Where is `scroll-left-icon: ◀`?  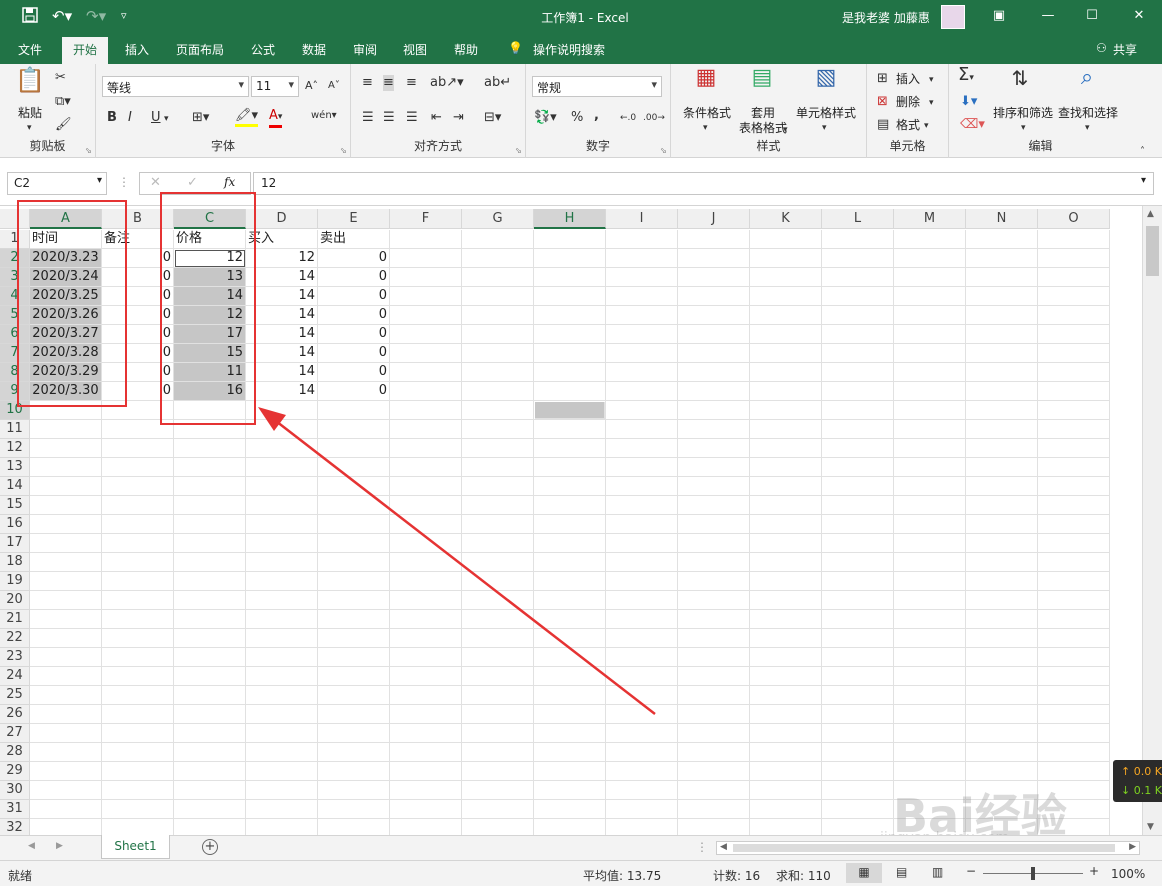
scroll-left-icon: ◀ is located at coordinates (723, 847).